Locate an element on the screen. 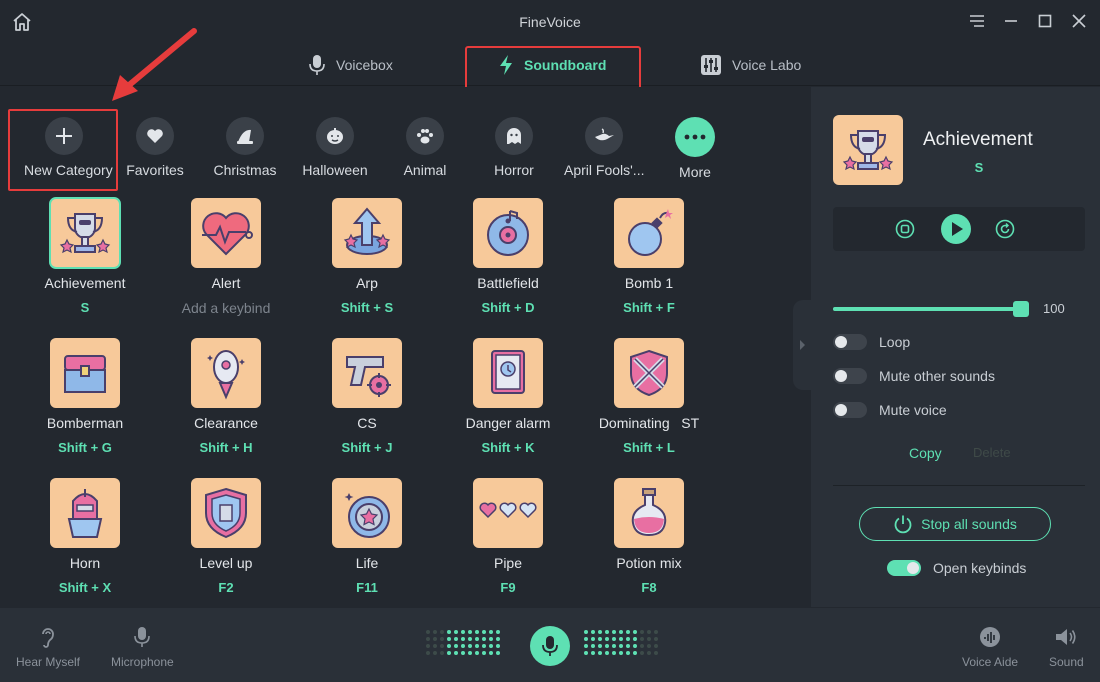 The width and height of the screenshot is (1100, 682). toggle-label: Mute voice is located at coordinates (913, 410).